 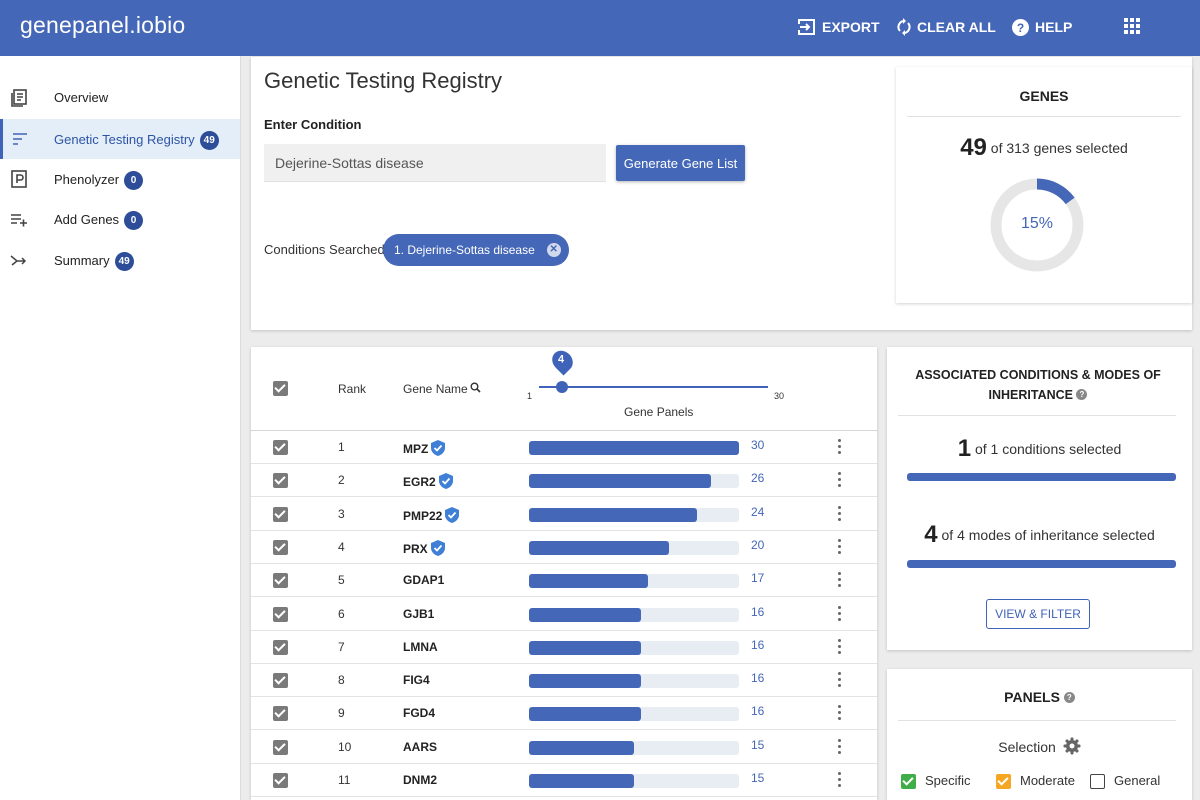 I want to click on gene-name-cell: AARS, so click(x=420, y=747).